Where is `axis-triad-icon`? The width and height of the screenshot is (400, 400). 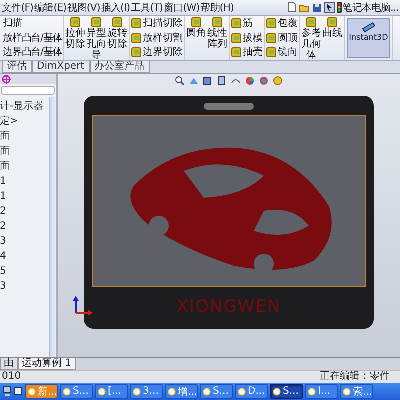
axis-triad-icon is located at coordinates (83, 306).